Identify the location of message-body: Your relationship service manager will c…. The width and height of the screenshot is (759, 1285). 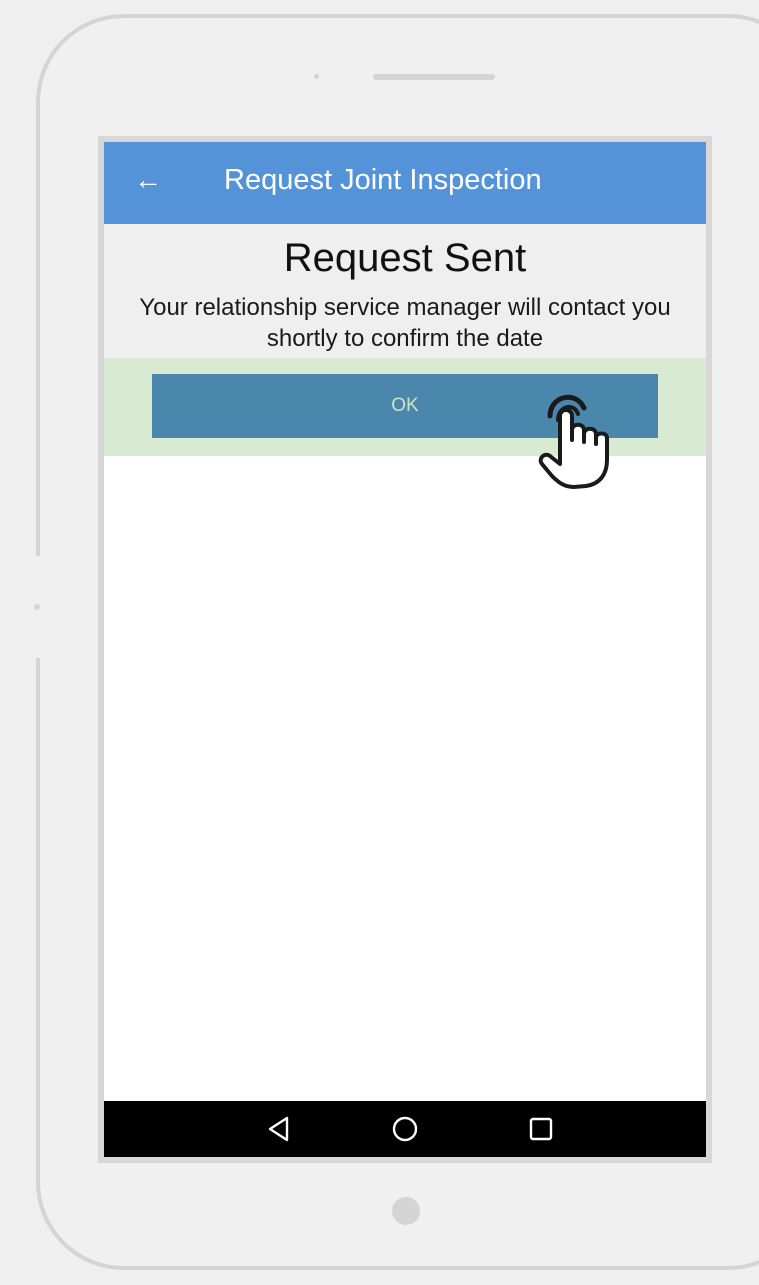
(405, 323).